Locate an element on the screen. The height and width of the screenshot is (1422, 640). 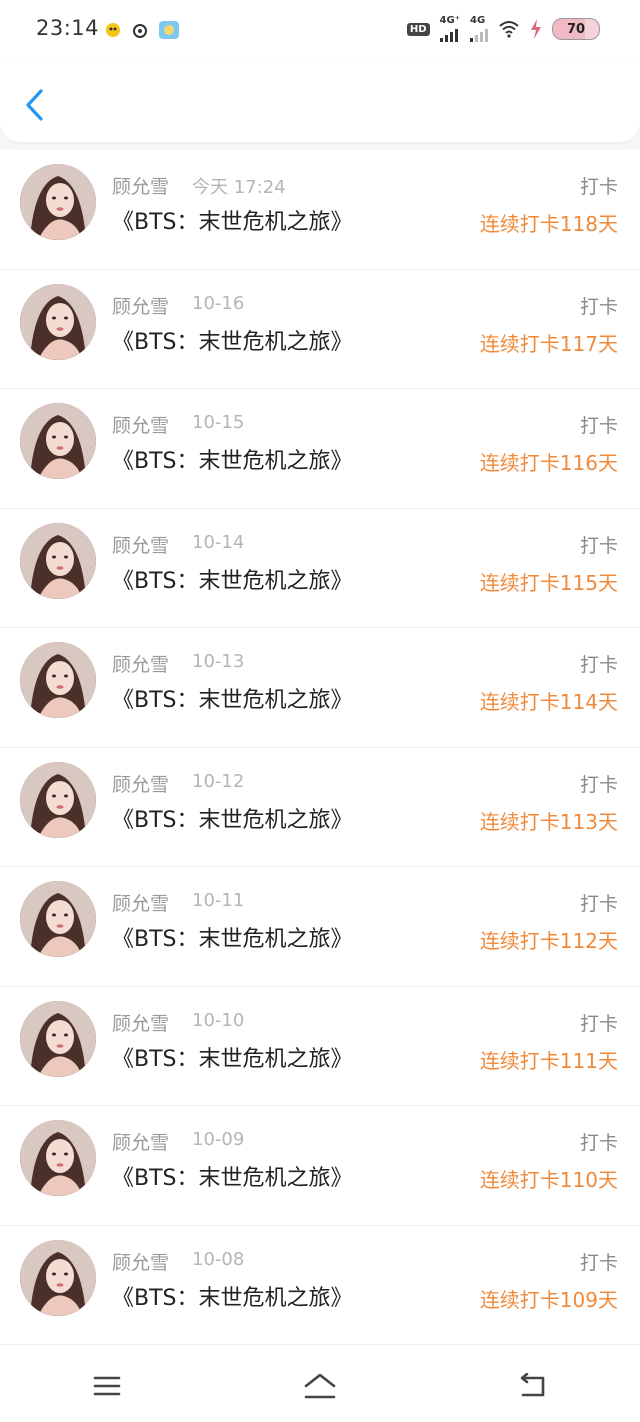
status-bar: 23:14 HD 4G⁺ 4G 70 is located at coordinates (320, 30).